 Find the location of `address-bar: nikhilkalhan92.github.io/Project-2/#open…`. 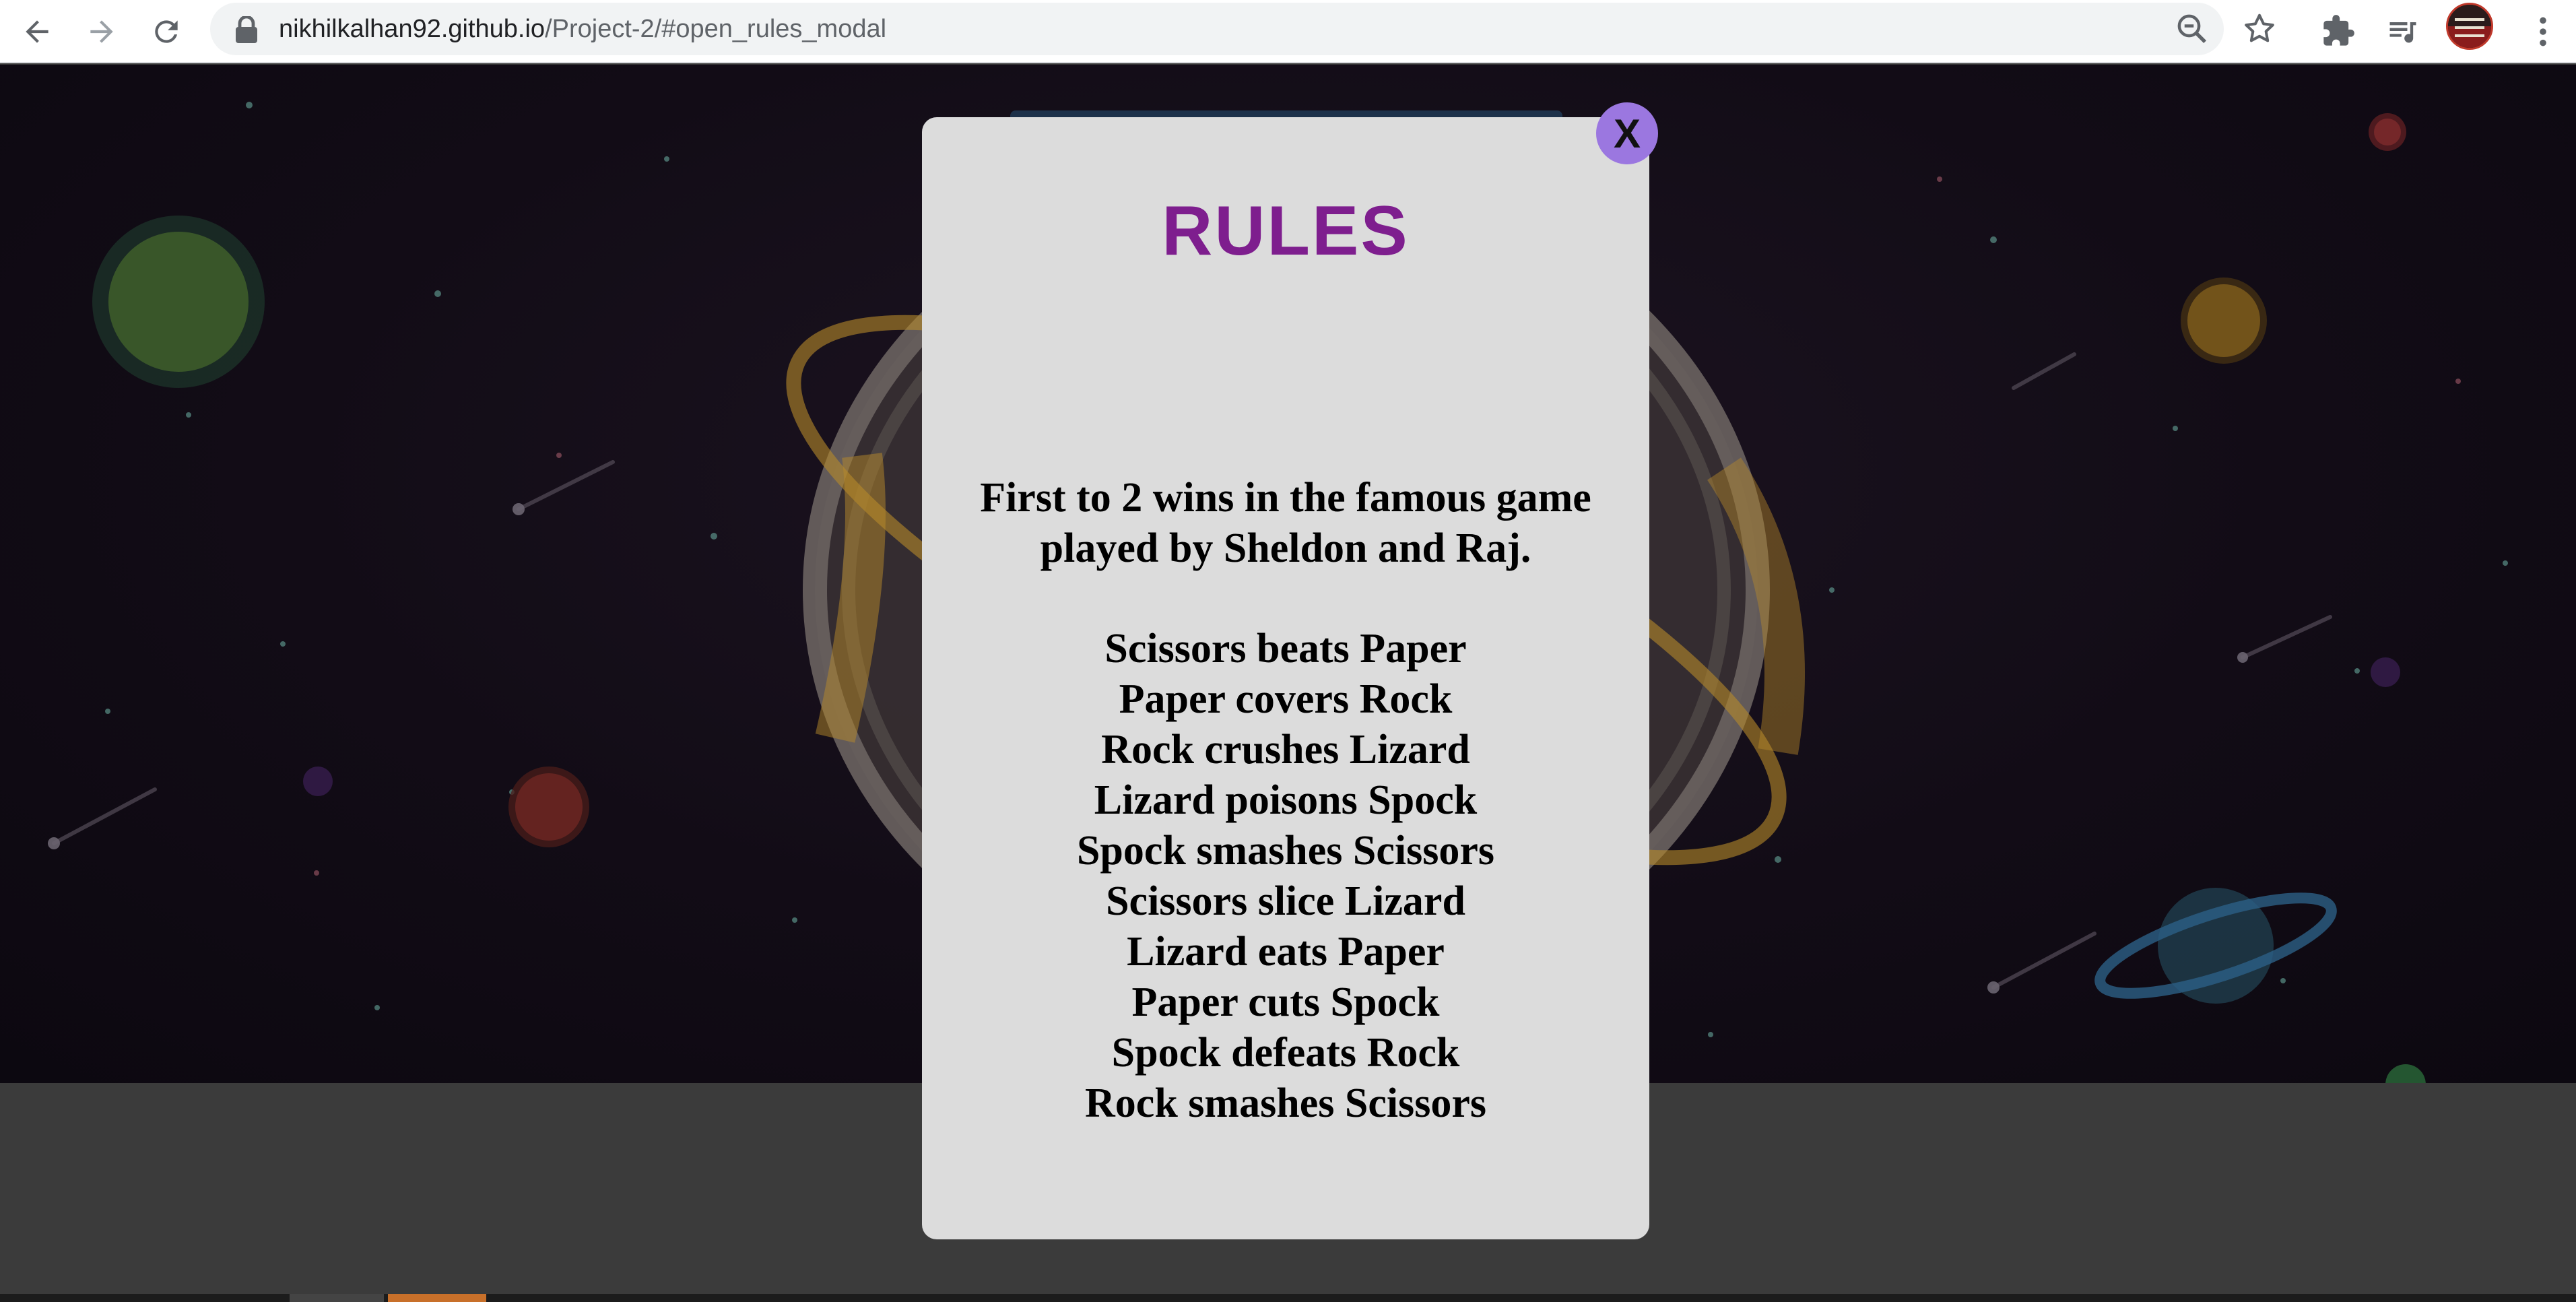

address-bar: nikhilkalhan92.github.io/Project-2/#open… is located at coordinates (1242, 29).